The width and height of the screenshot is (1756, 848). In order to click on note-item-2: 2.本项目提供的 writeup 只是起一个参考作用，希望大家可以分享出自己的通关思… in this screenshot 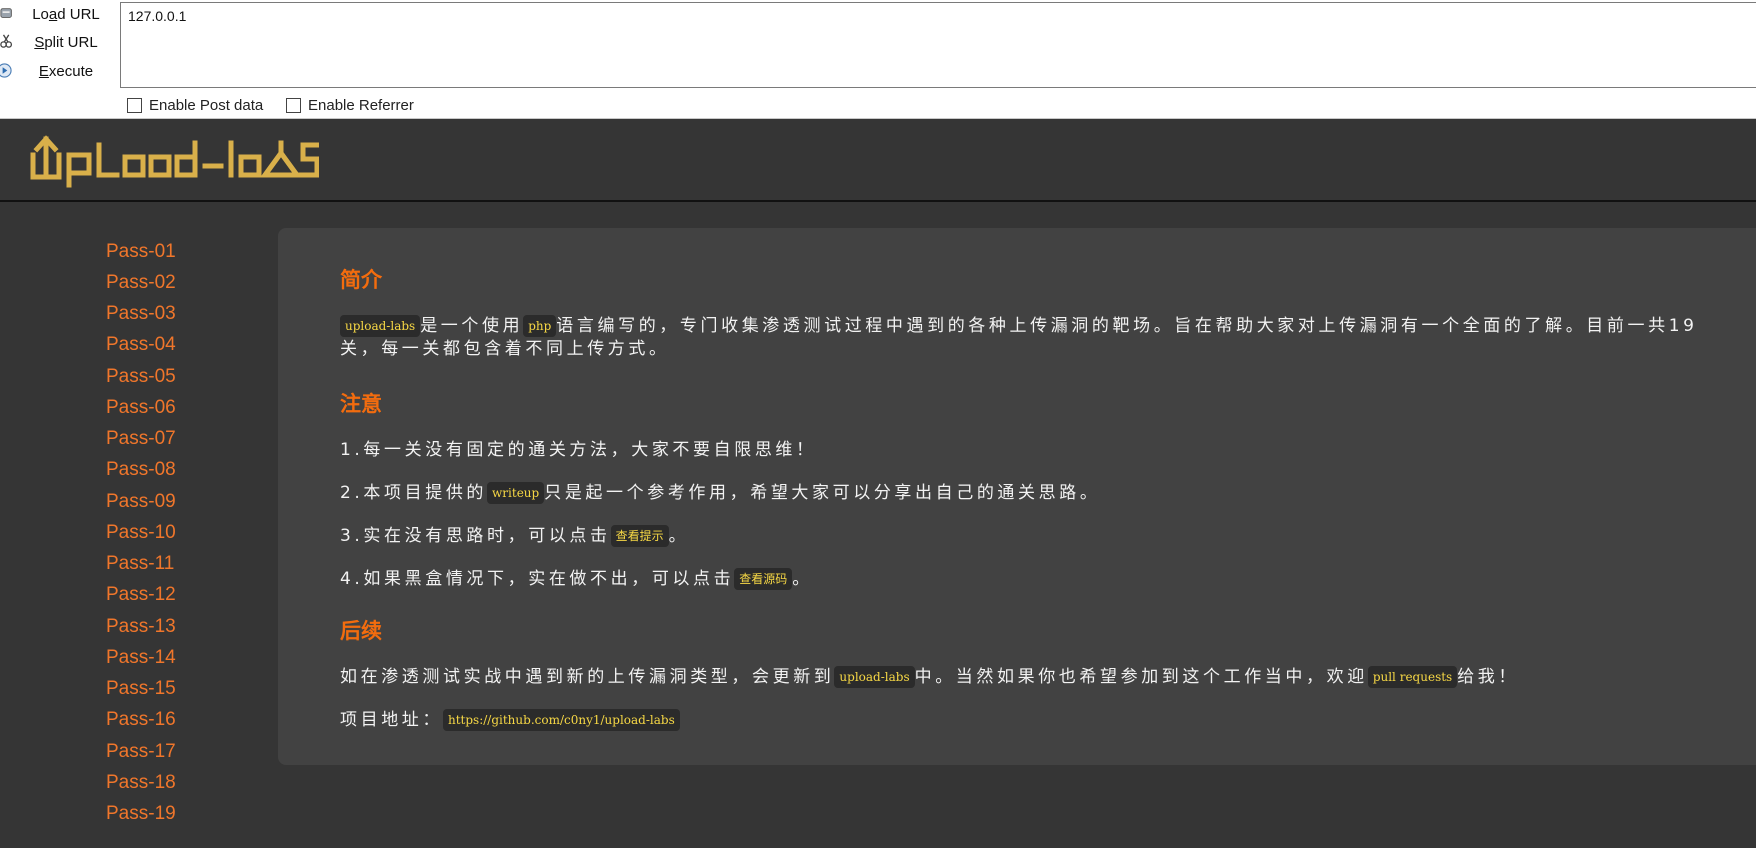, I will do `click(720, 493)`.